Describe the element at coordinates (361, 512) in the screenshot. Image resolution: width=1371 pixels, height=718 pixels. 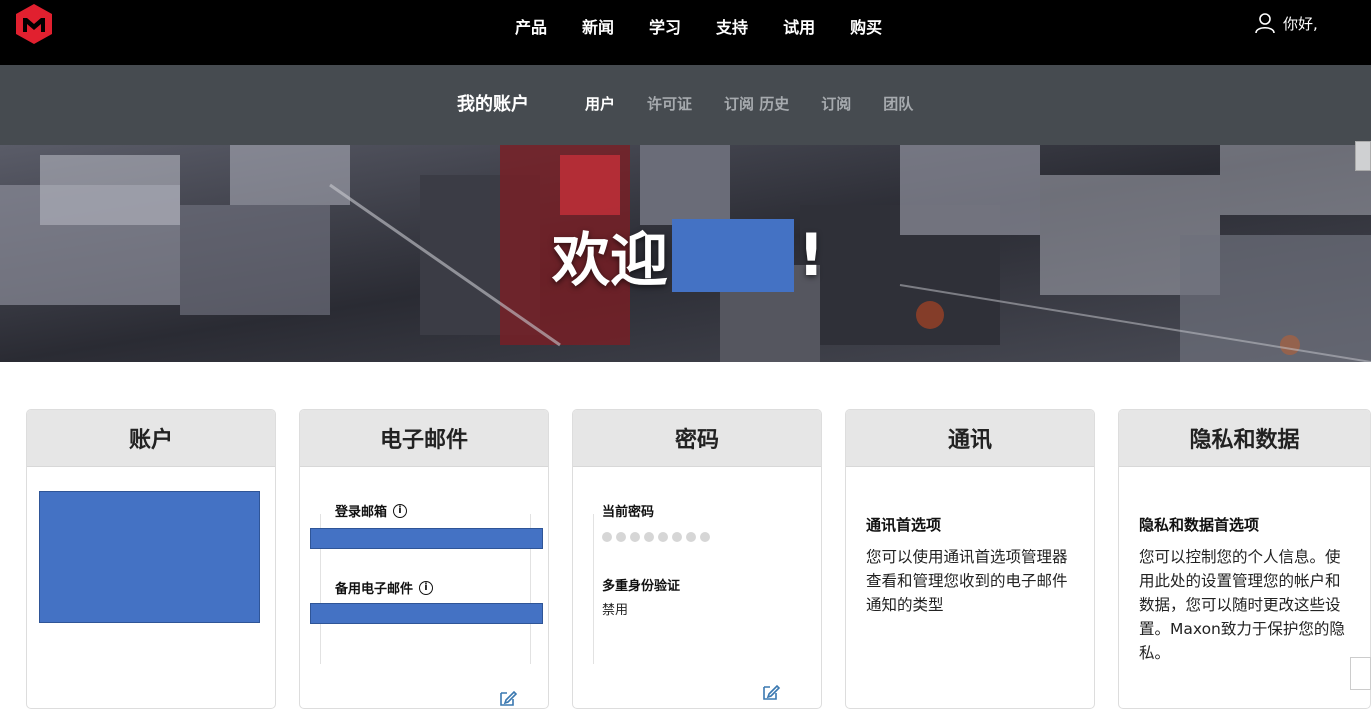
I see `login-email-label-text: 登录邮箱` at that location.